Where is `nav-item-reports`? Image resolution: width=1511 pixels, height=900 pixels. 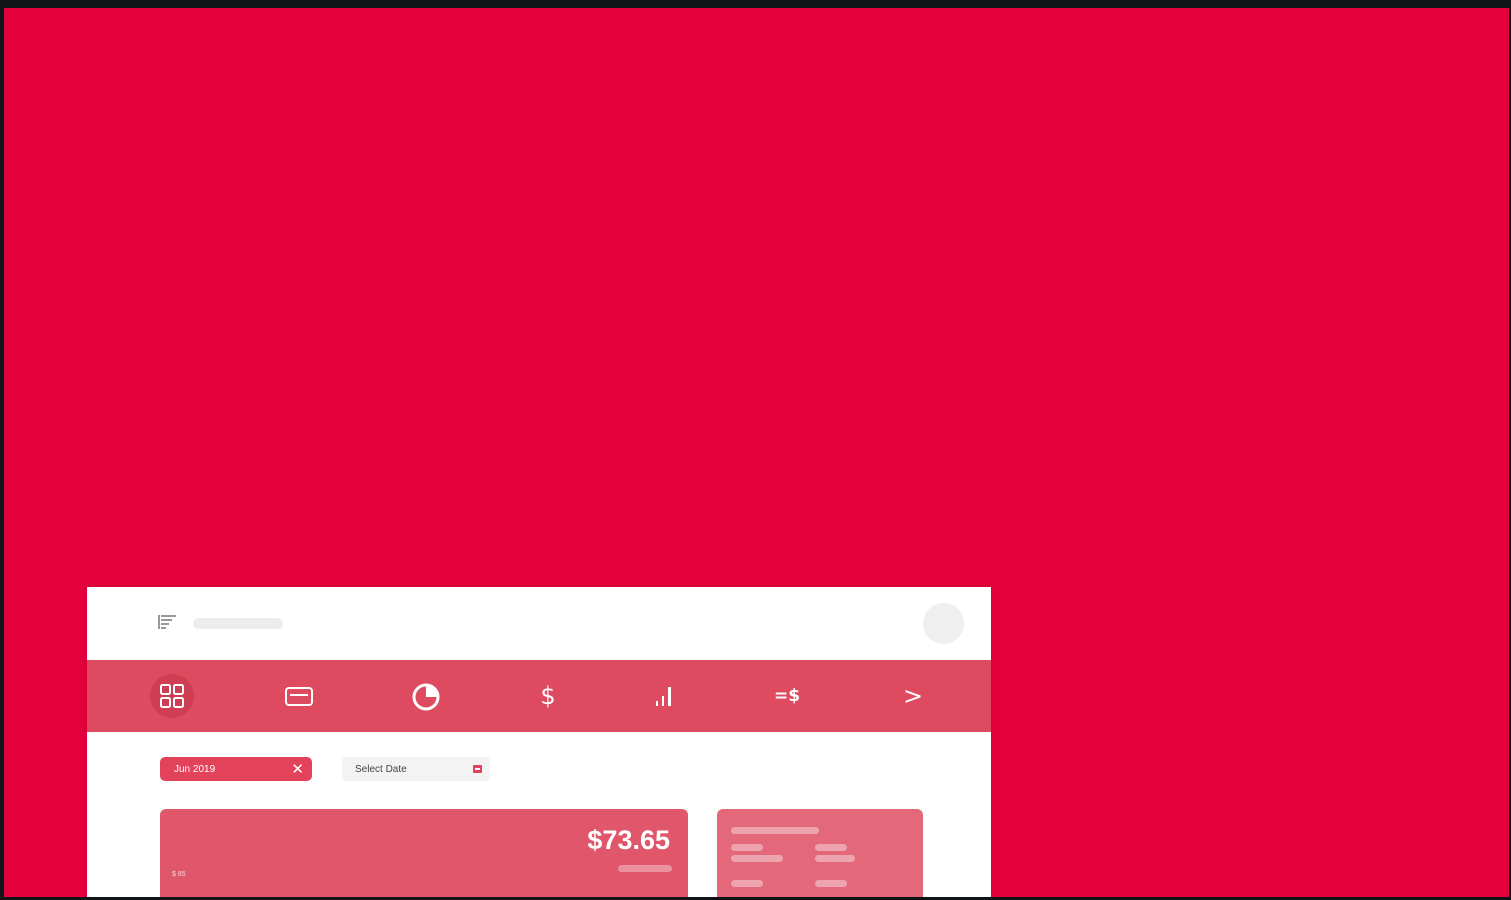
nav-item-reports is located at coordinates (427, 696).